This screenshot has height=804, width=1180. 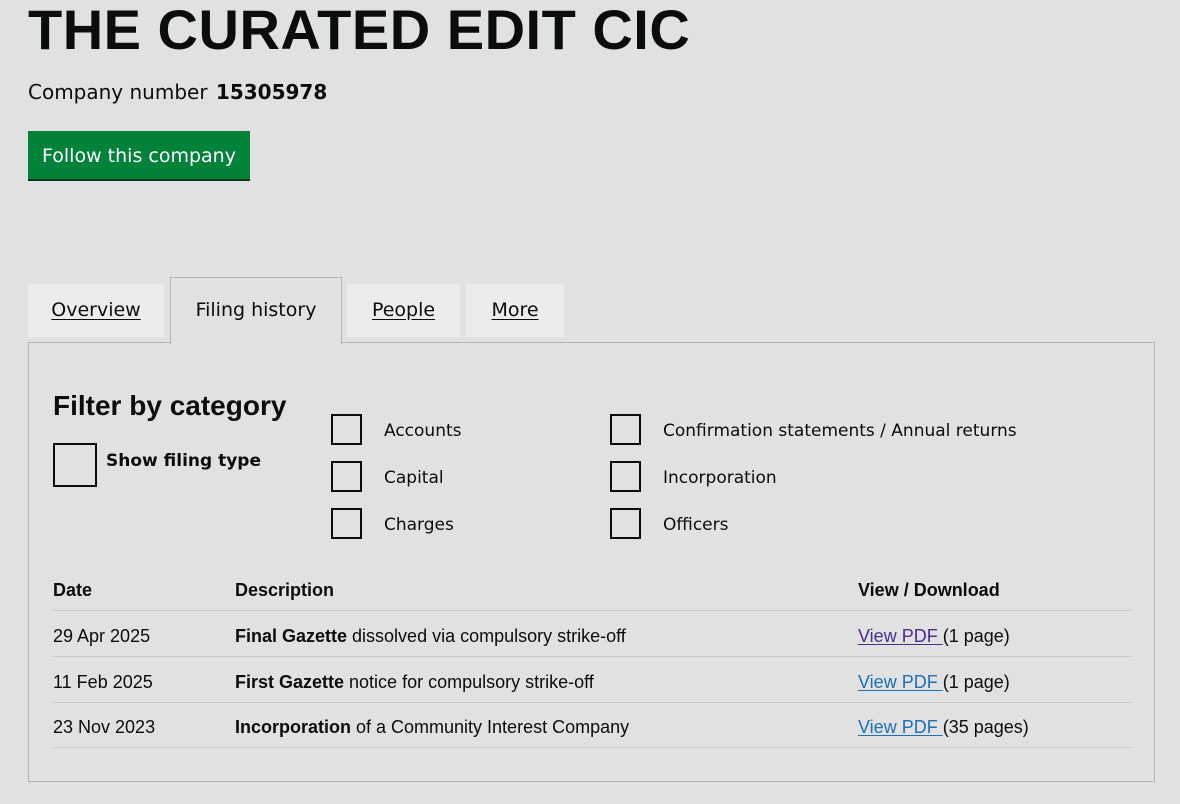 What do you see at coordinates (423, 431) in the screenshot?
I see `accounts-label: Accounts` at bounding box center [423, 431].